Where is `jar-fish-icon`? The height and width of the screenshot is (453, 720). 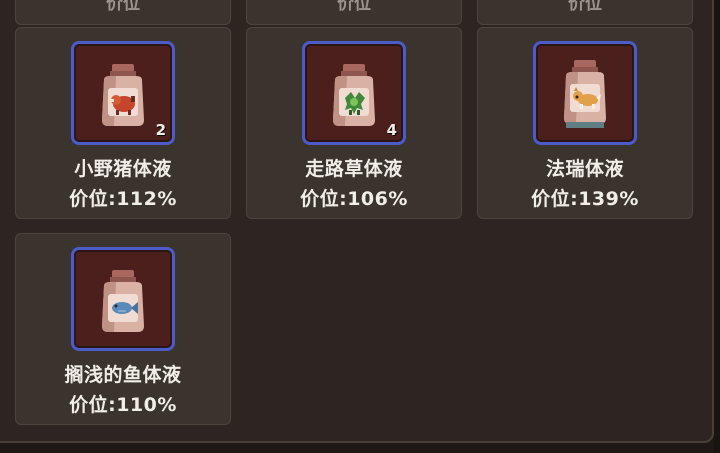 jar-fish-icon is located at coordinates (123, 301).